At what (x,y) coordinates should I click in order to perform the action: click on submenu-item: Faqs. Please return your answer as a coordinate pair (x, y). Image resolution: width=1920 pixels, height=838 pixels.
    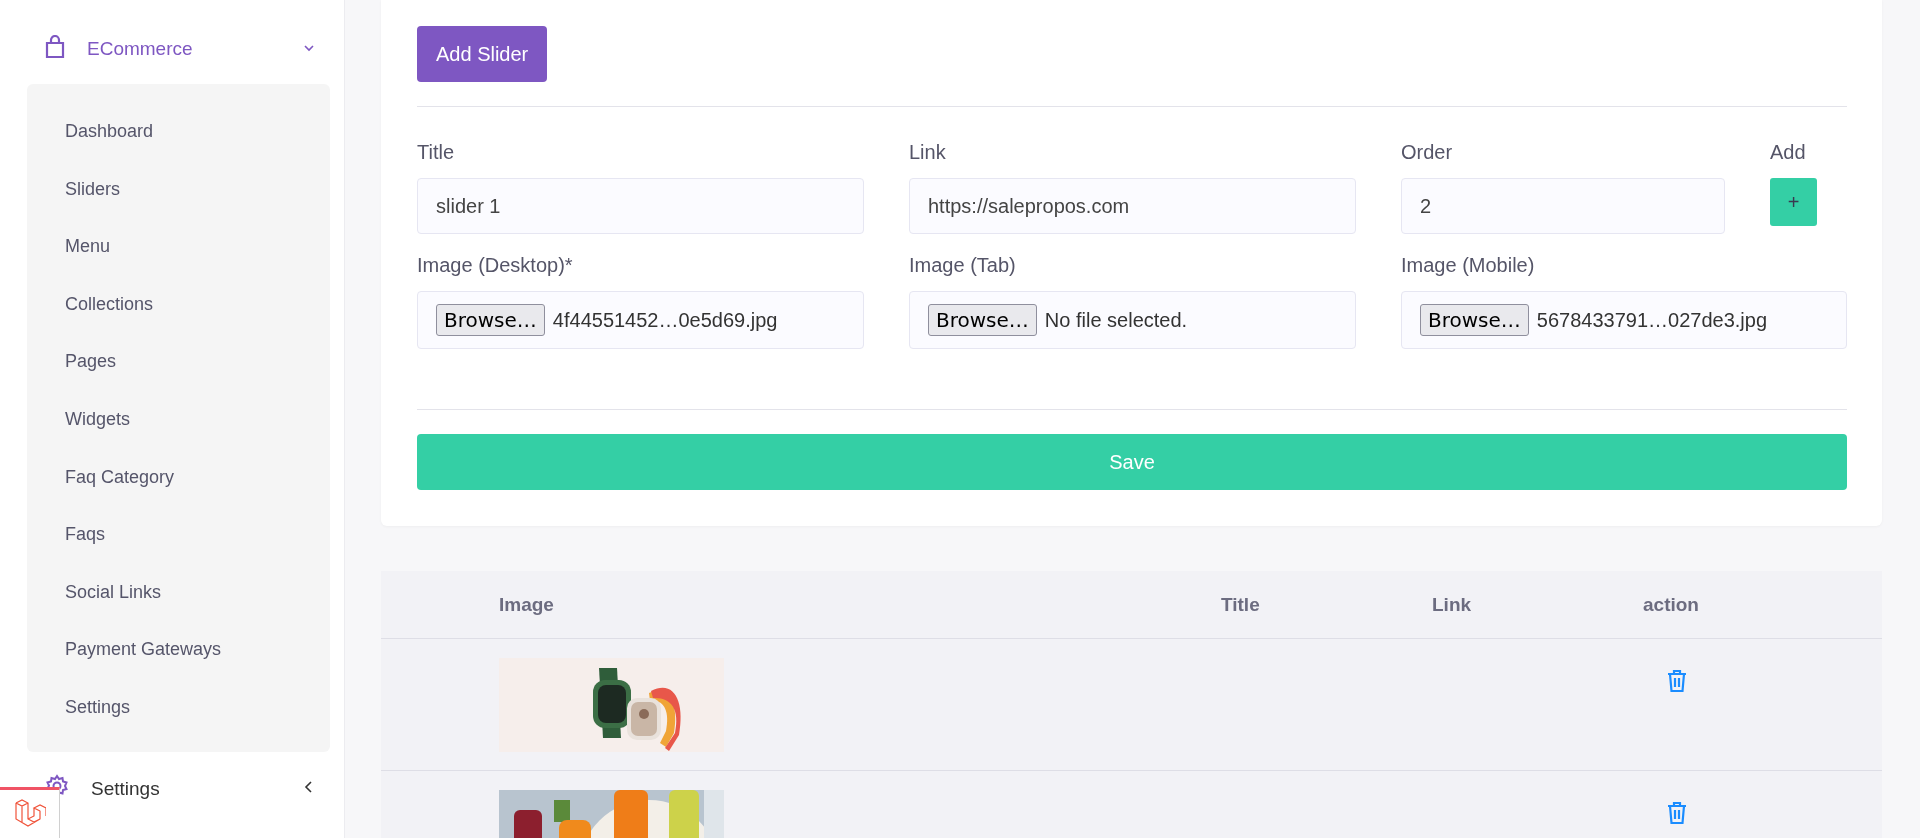
    Looking at the image, I should click on (85, 540).